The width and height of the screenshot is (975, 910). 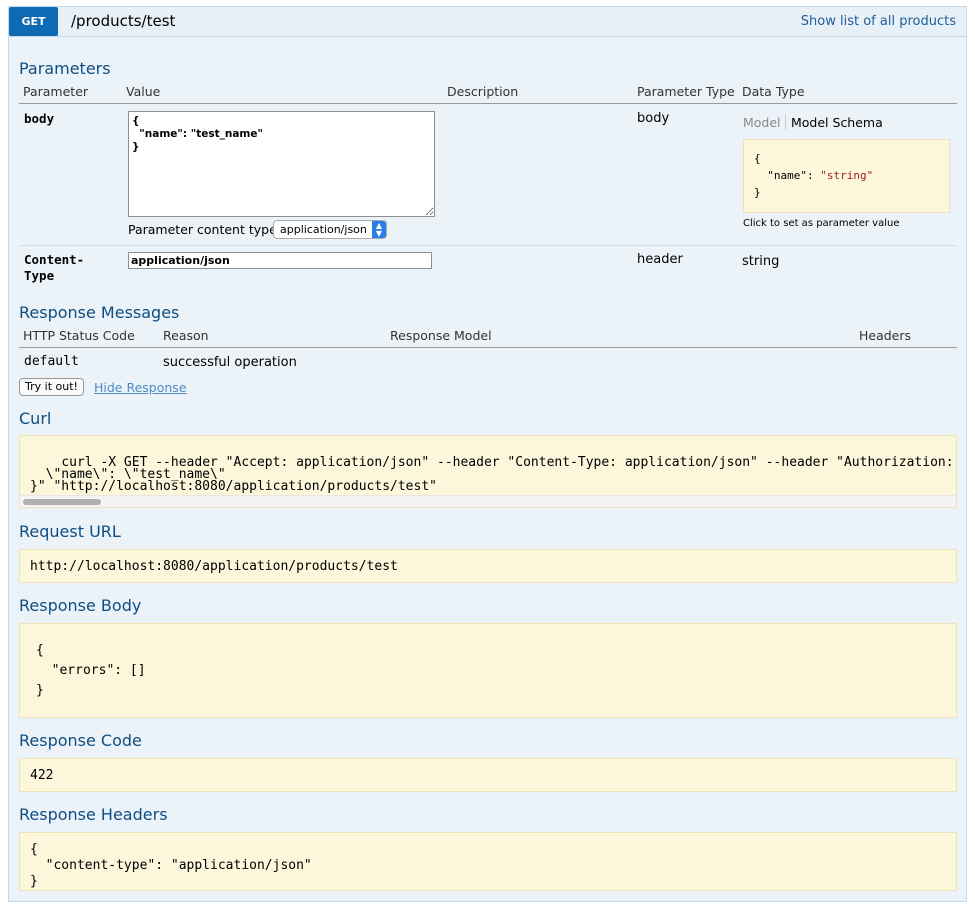 I want to click on schema-value: "string", so click(x=847, y=175).